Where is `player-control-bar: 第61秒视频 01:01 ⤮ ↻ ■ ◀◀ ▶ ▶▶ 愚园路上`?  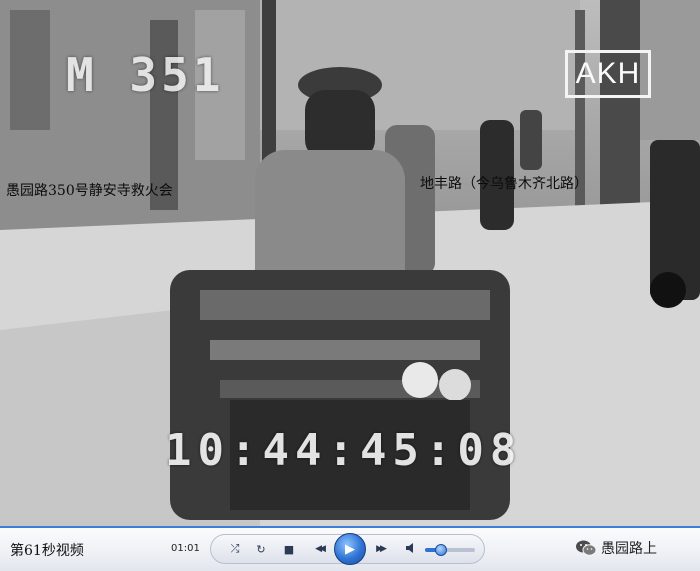
player-control-bar: 第61秒视频 01:01 ⤮ ↻ ■ ◀◀ ▶ ▶▶ 愚园路上 is located at coordinates (350, 548).